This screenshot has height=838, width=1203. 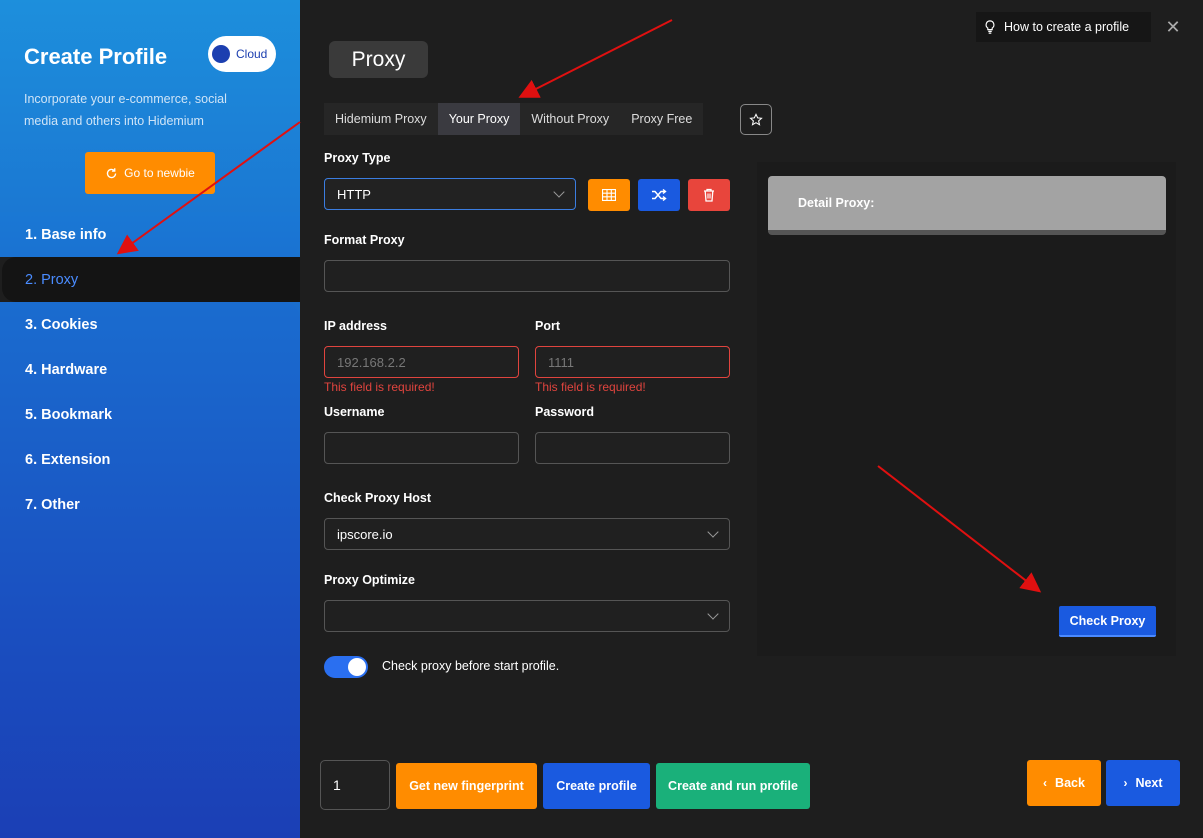 I want to click on lightbulb-icon, so click(x=990, y=27).